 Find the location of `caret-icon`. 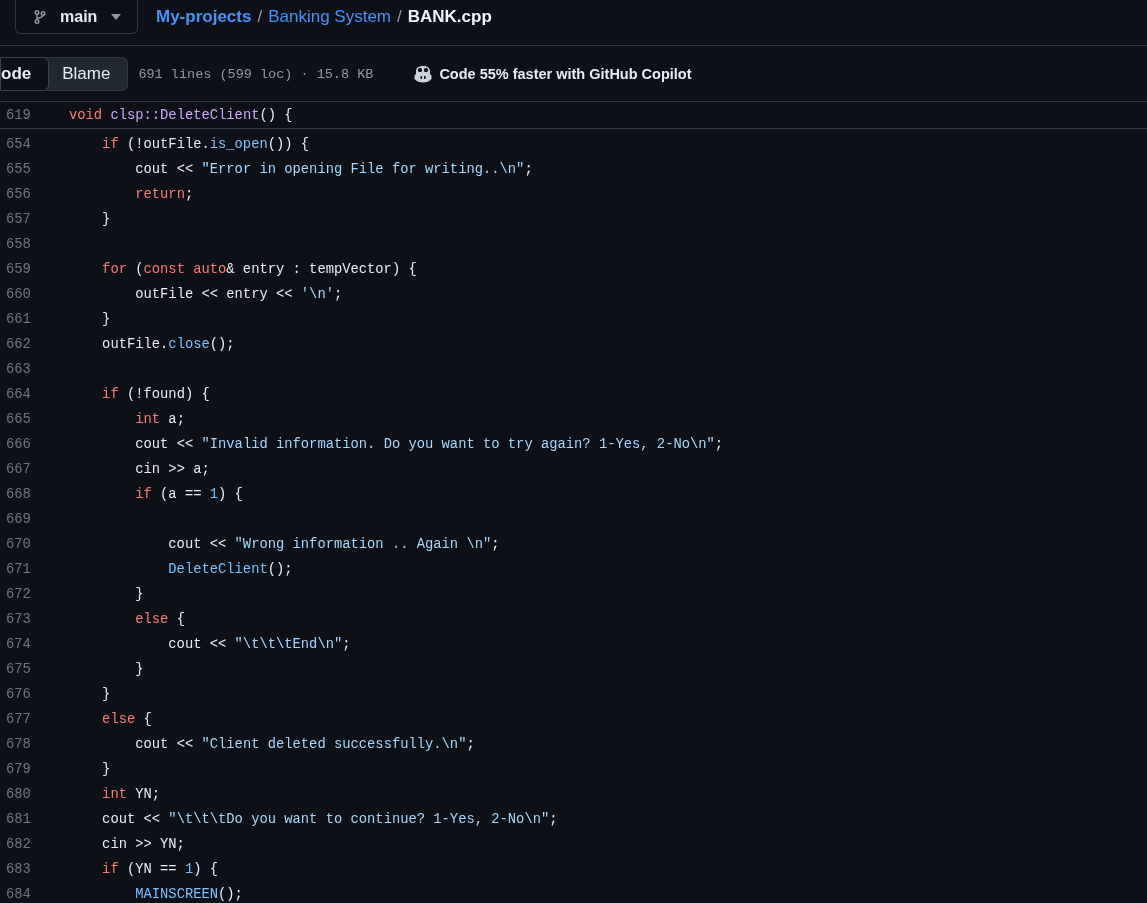

caret-icon is located at coordinates (116, 16).